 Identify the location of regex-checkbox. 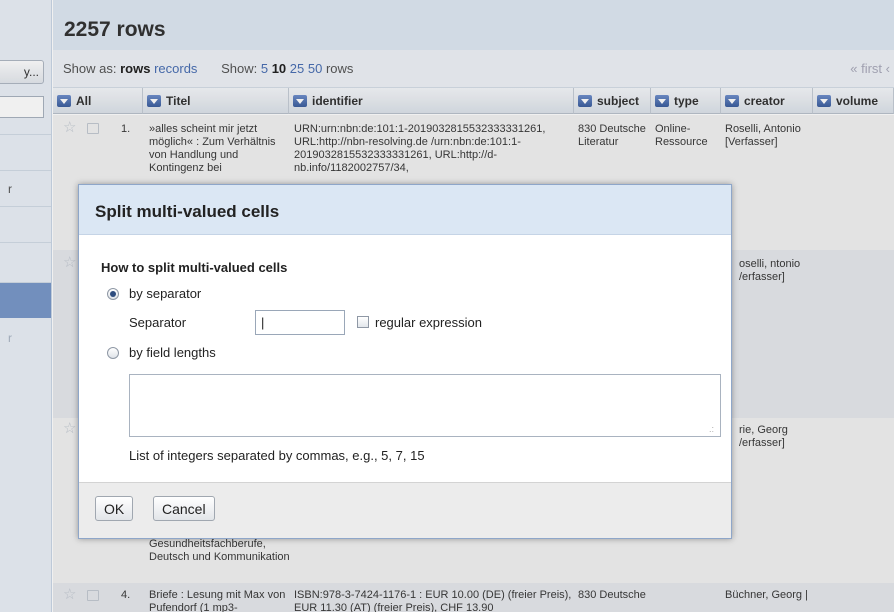
(363, 322).